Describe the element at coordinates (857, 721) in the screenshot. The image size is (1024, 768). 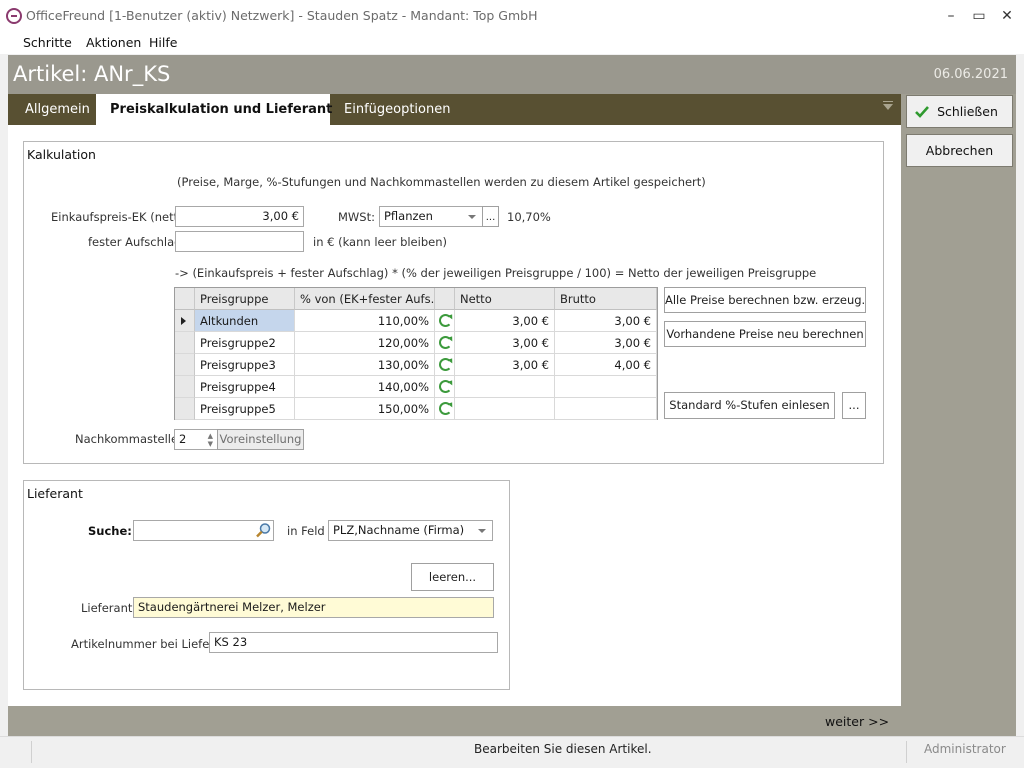
I see `next-link: weiter >>` at that location.